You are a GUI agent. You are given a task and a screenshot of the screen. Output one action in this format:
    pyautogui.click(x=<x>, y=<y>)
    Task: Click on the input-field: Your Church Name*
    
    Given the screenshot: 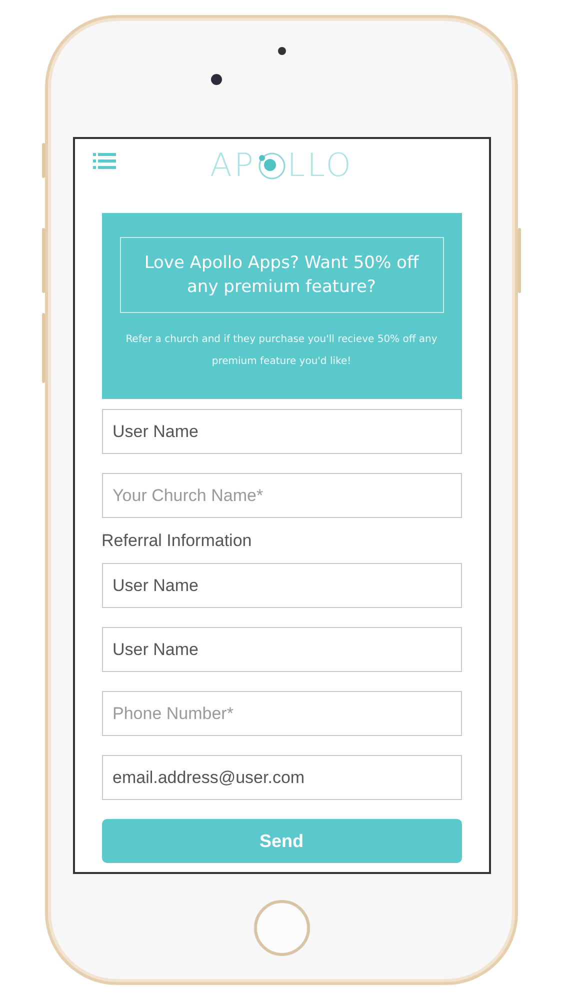 What is the action you would take?
    pyautogui.click(x=282, y=495)
    